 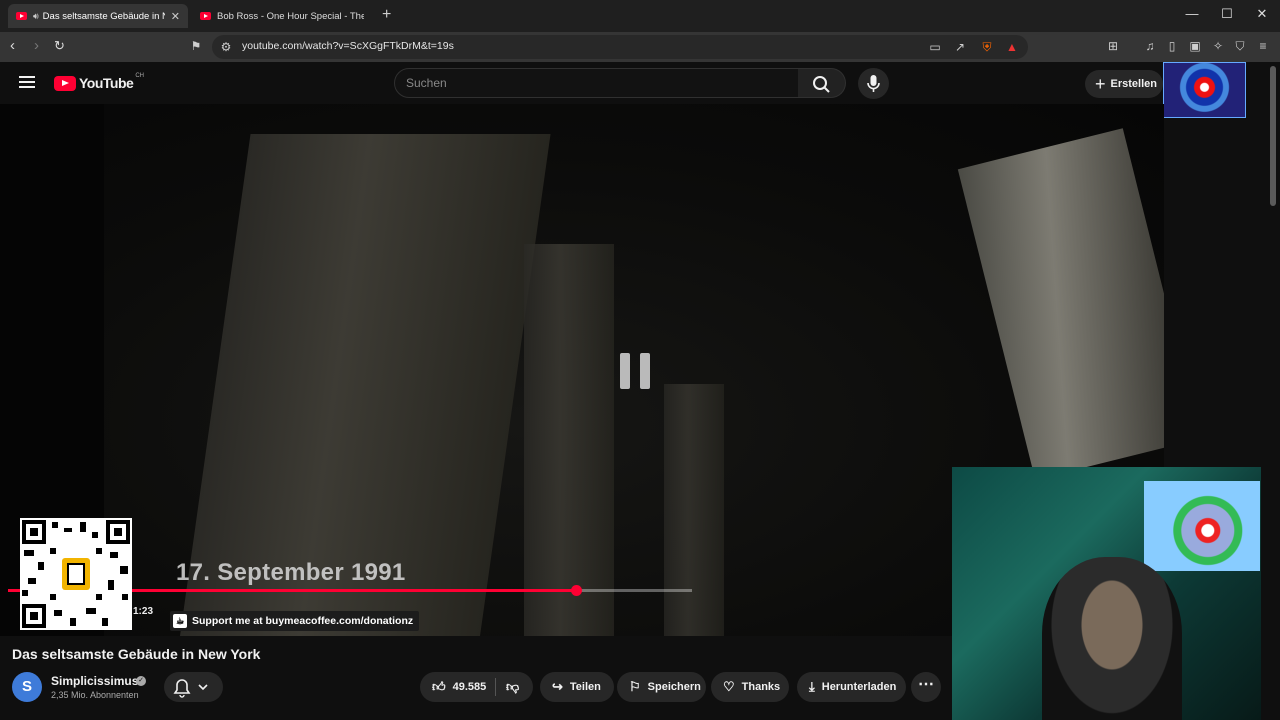 What do you see at coordinates (59, 46) in the screenshot?
I see `reload-icon: ↻` at bounding box center [59, 46].